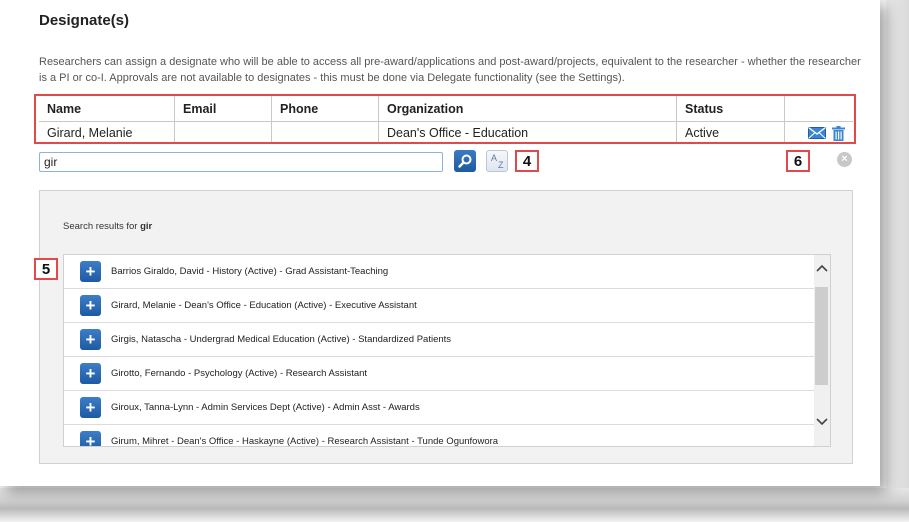  I want to click on sort-az-icon-a: A, so click(494, 158).